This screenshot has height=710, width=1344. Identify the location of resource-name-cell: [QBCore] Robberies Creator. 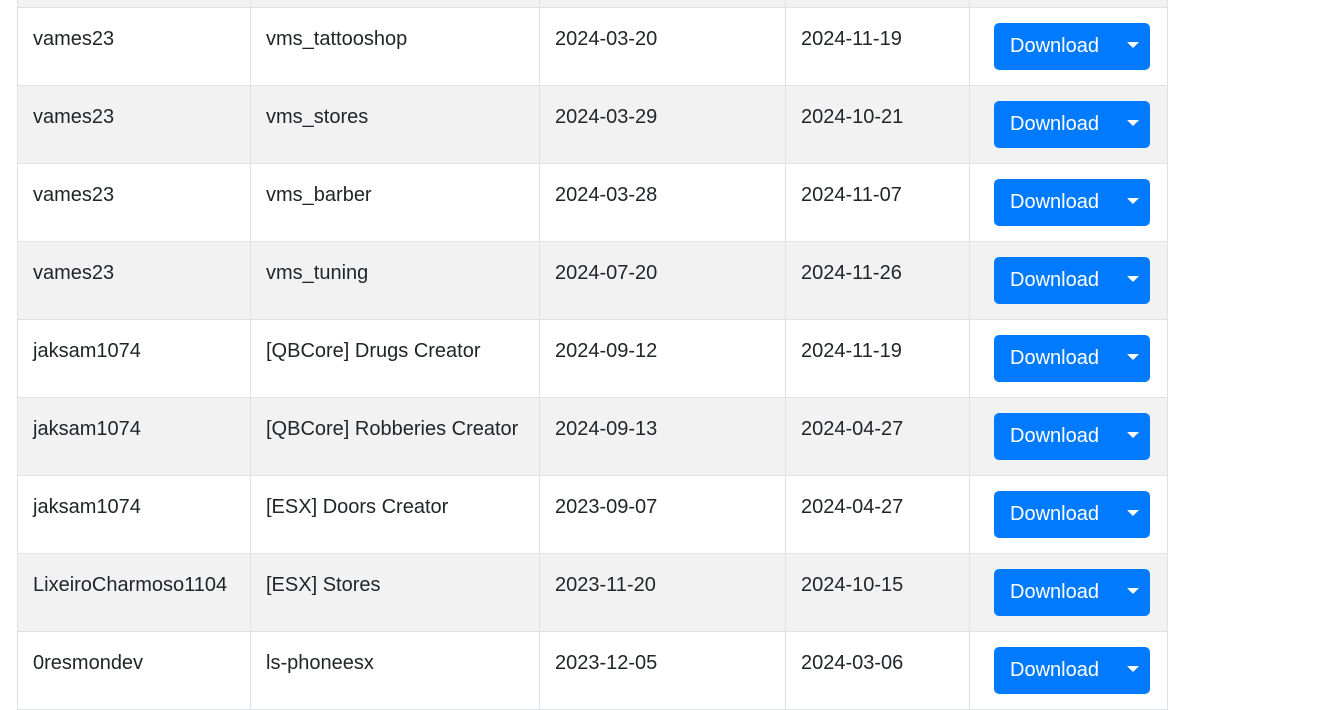
(395, 436).